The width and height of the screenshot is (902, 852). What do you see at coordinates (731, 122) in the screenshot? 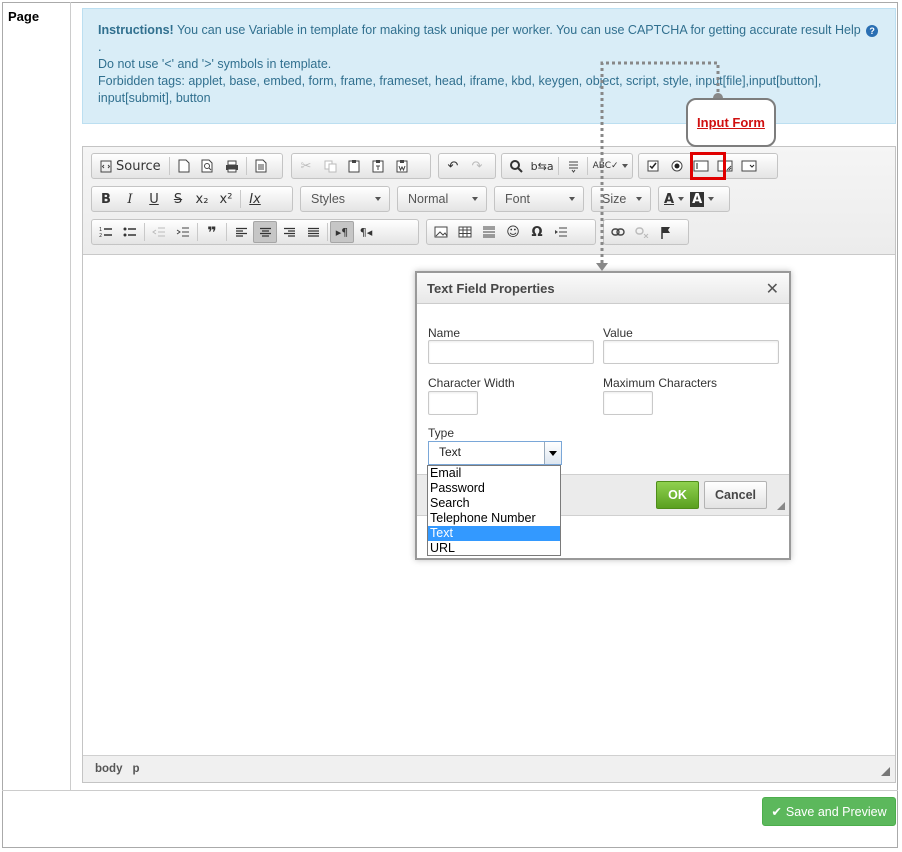
I see `input-form-callout: Input Form` at bounding box center [731, 122].